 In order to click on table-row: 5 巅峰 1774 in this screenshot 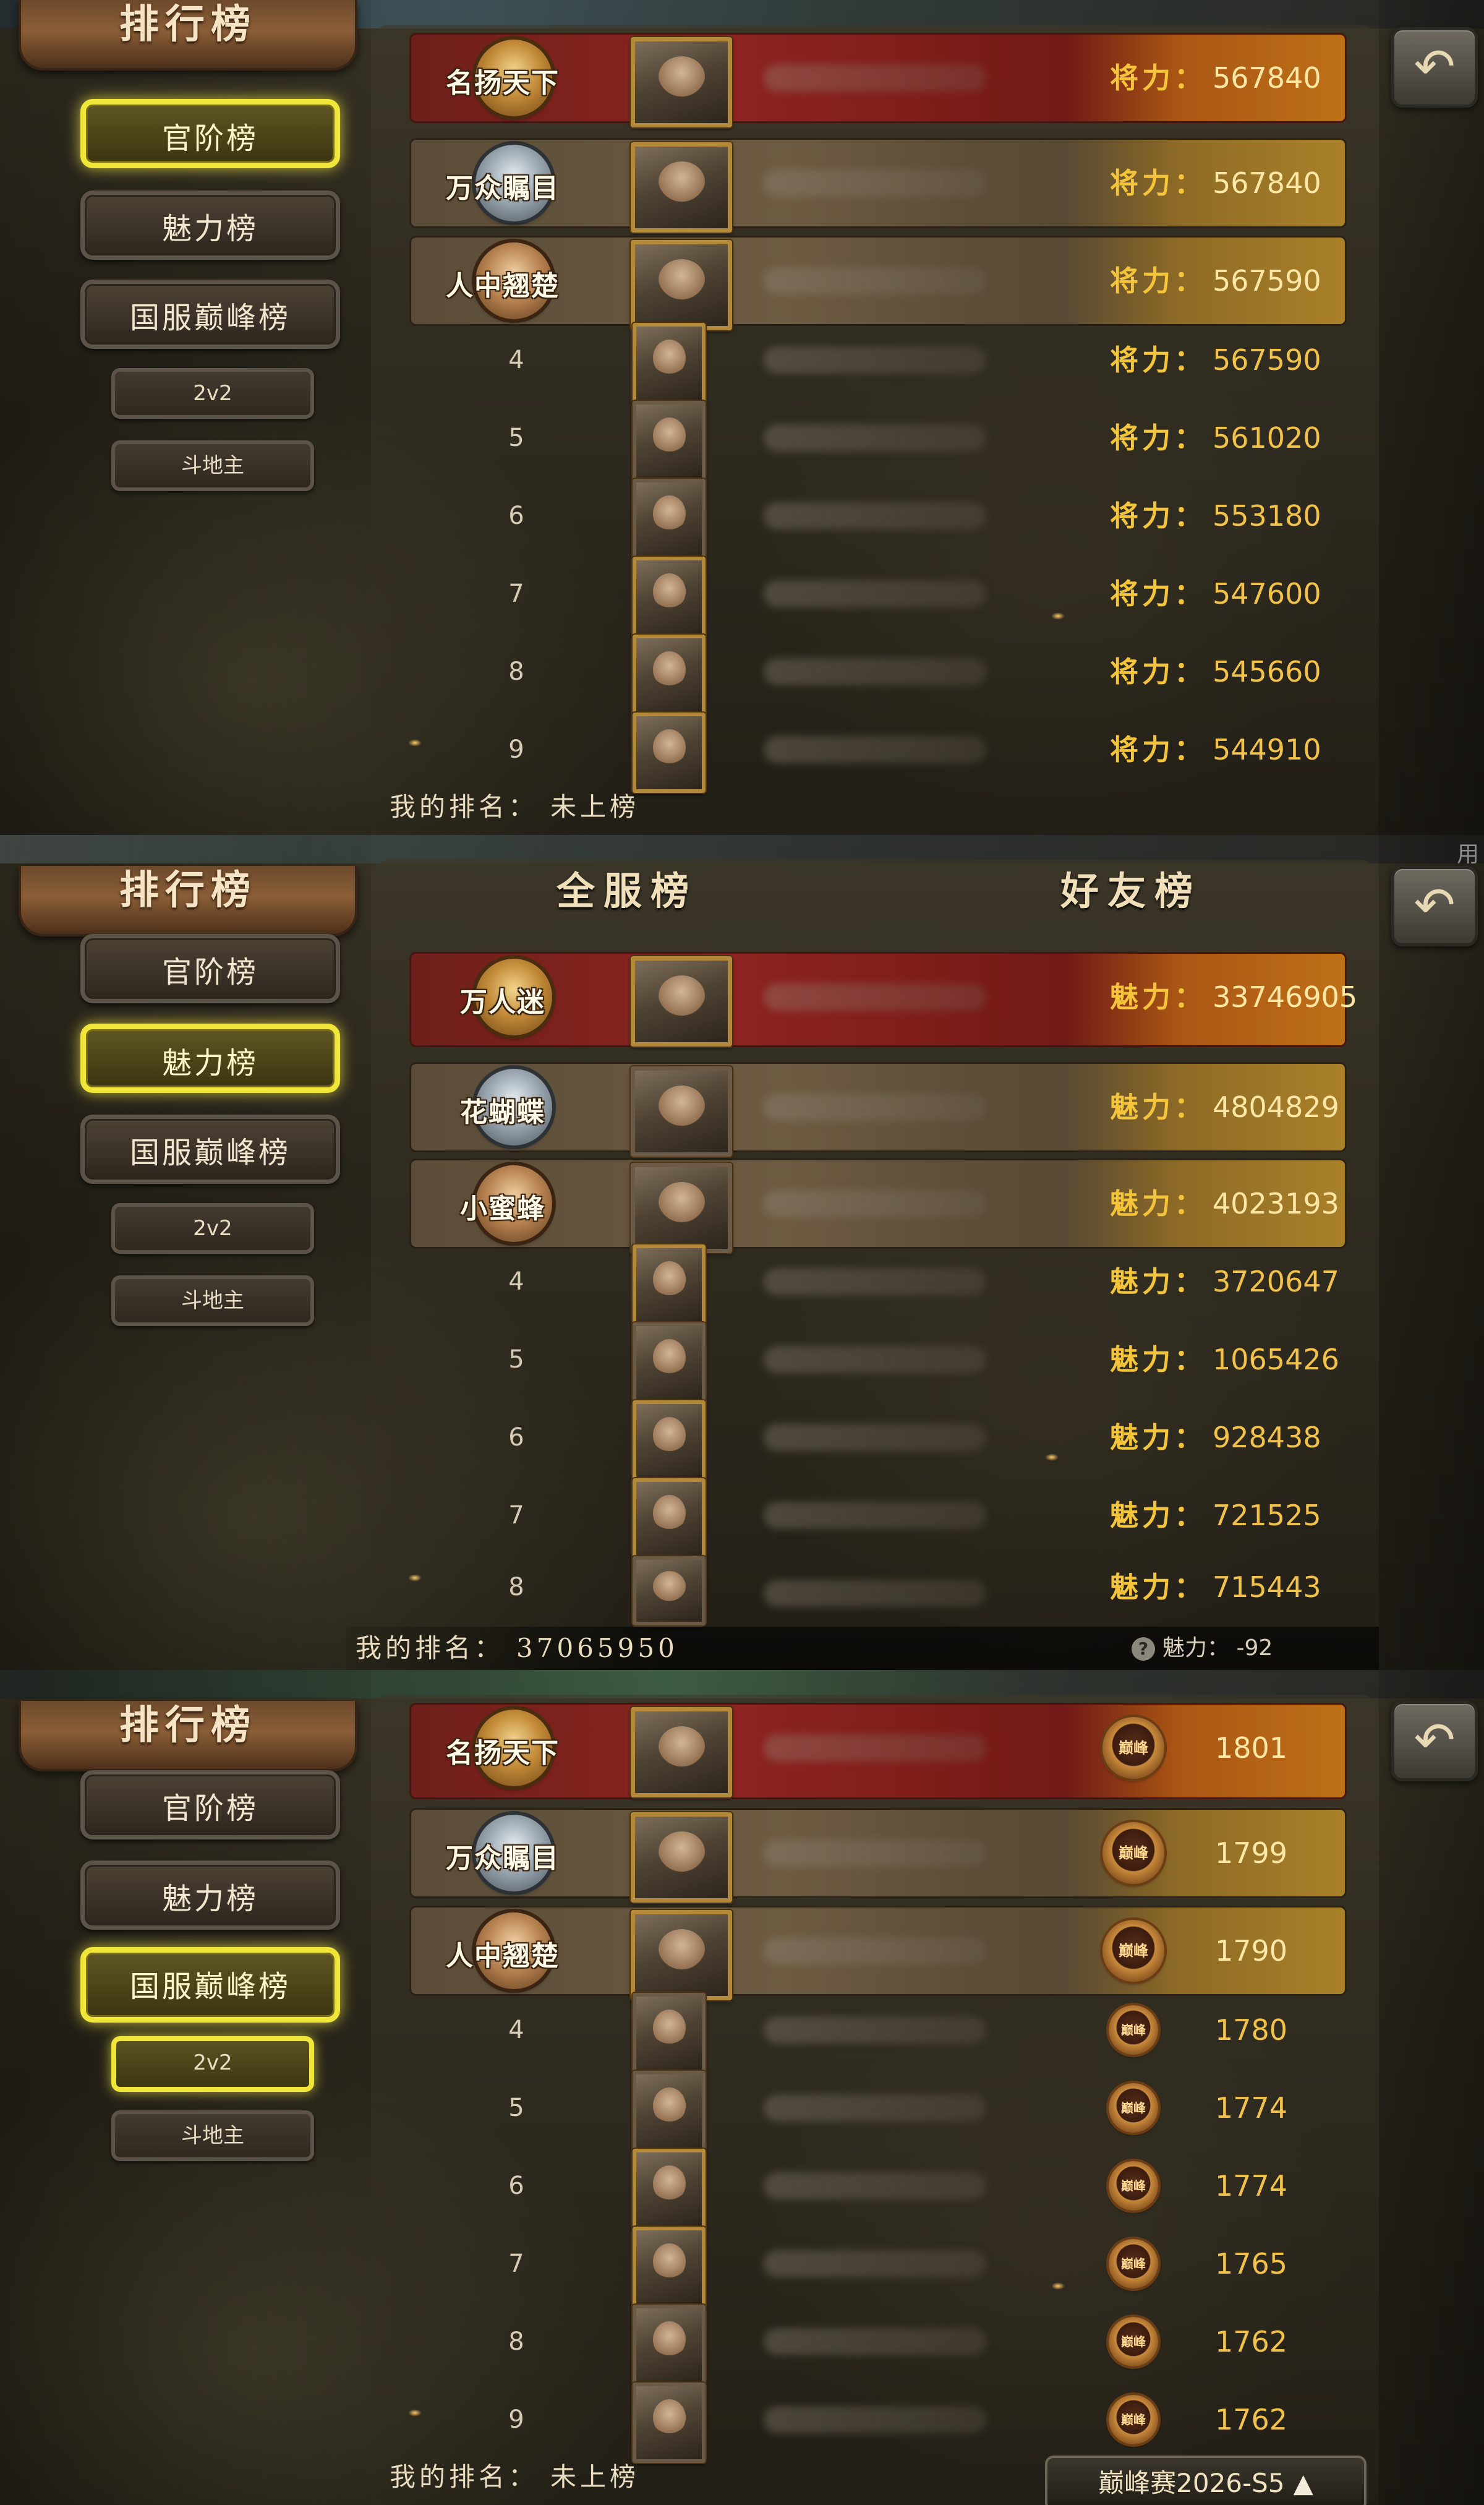, I will do `click(878, 2108)`.